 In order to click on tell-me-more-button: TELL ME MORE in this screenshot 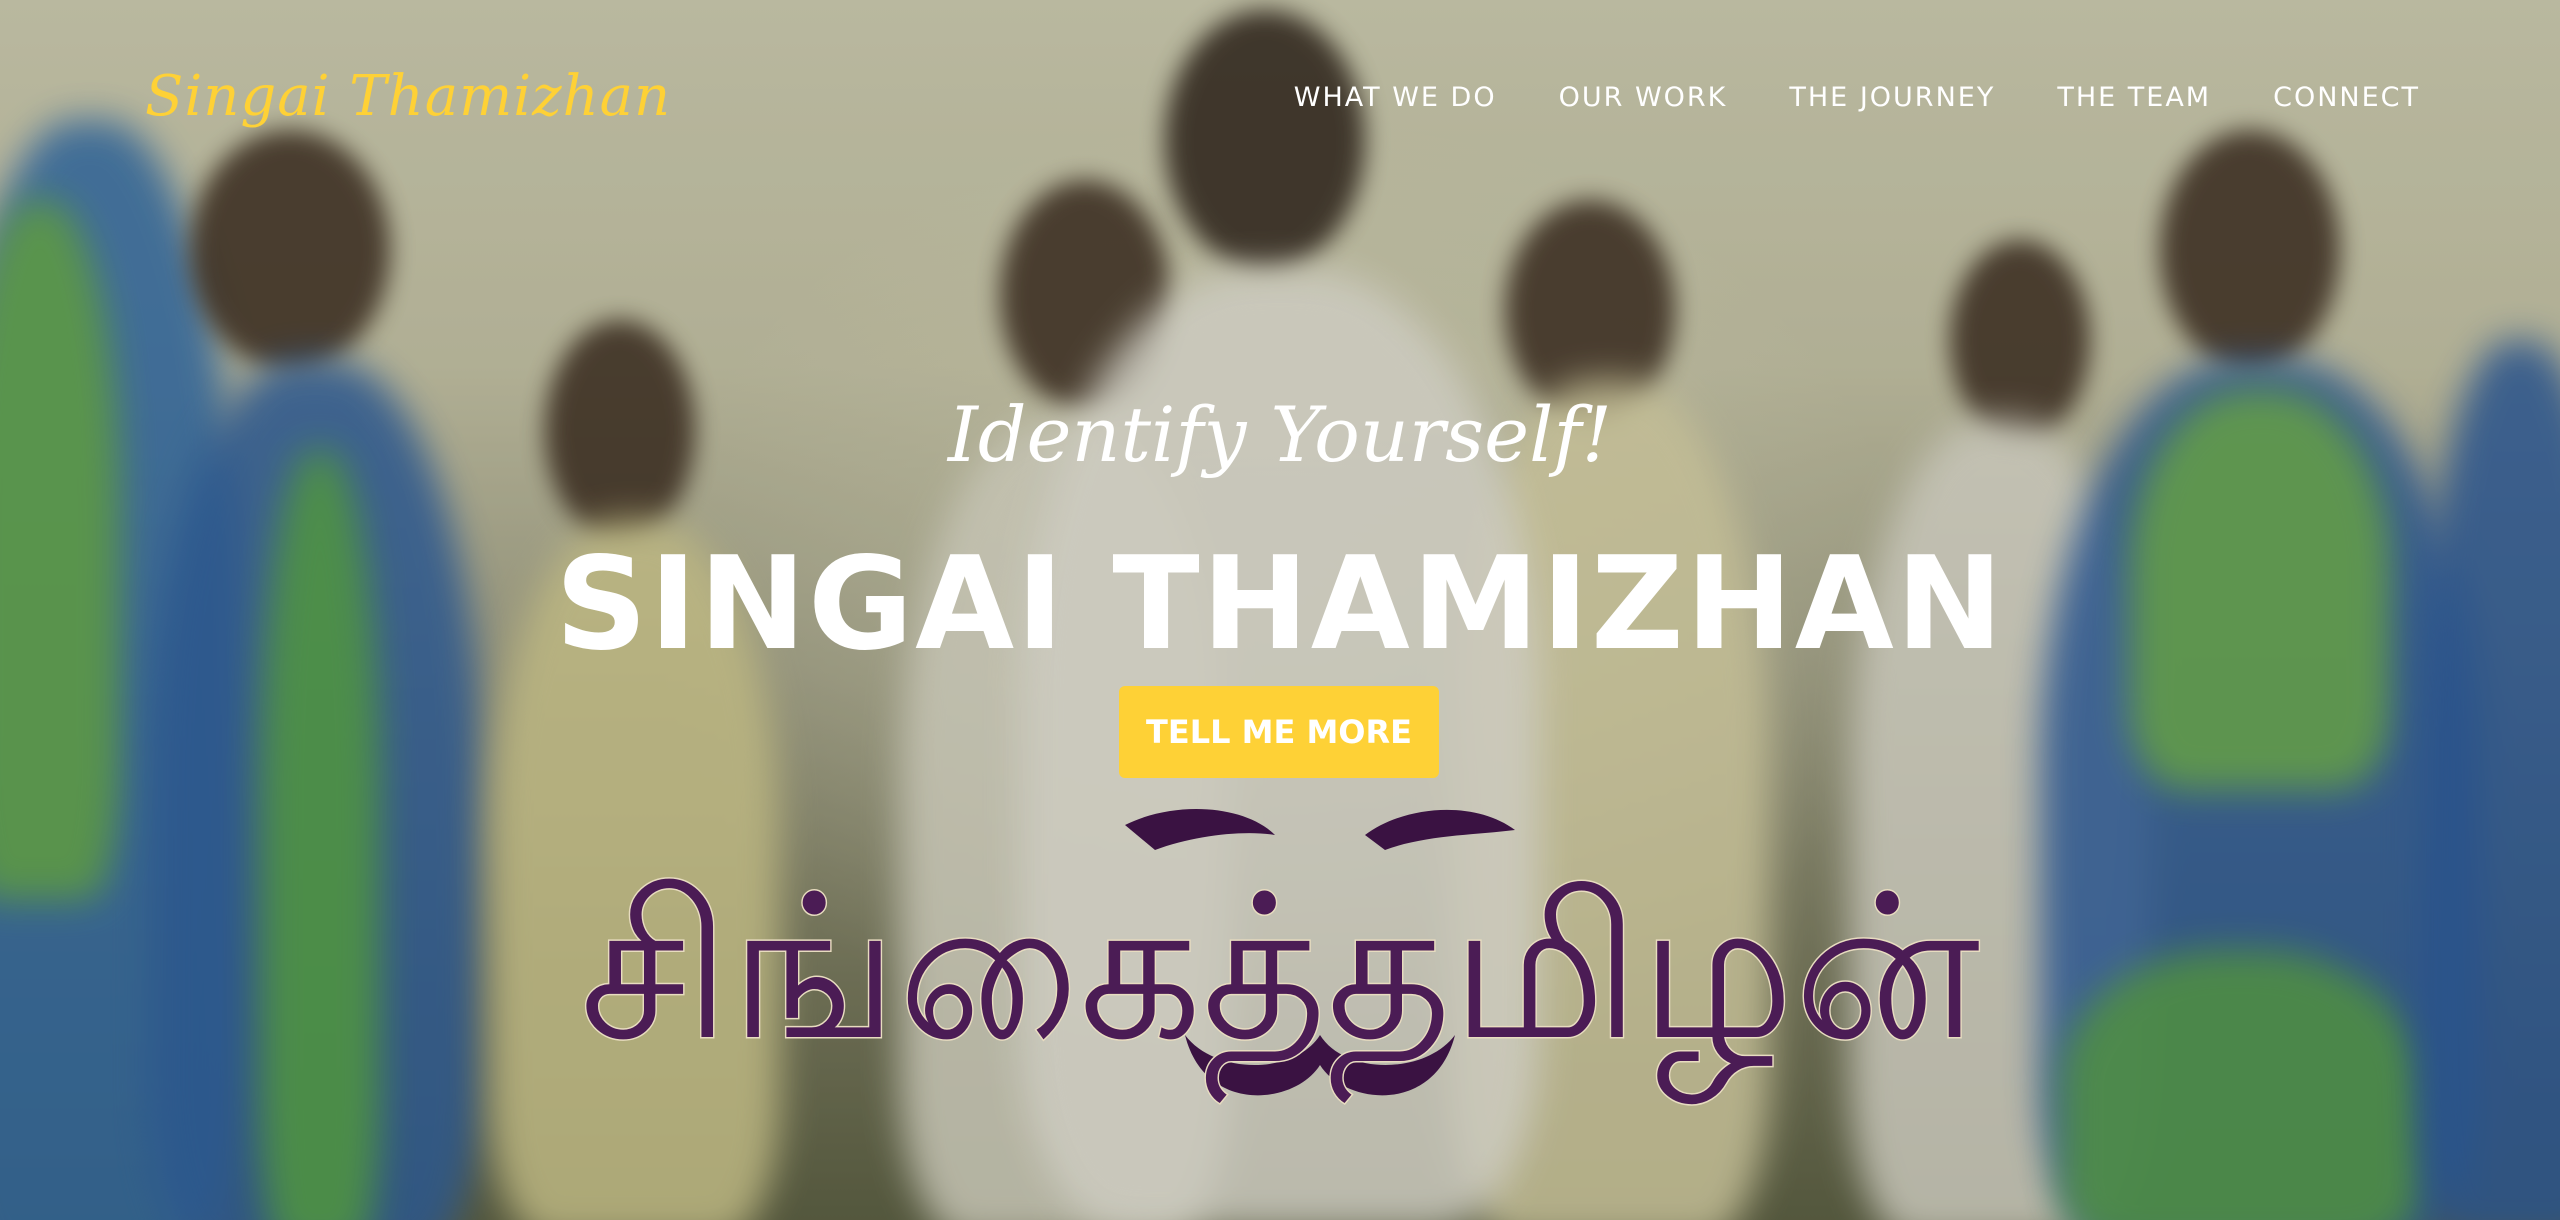, I will do `click(1279, 732)`.